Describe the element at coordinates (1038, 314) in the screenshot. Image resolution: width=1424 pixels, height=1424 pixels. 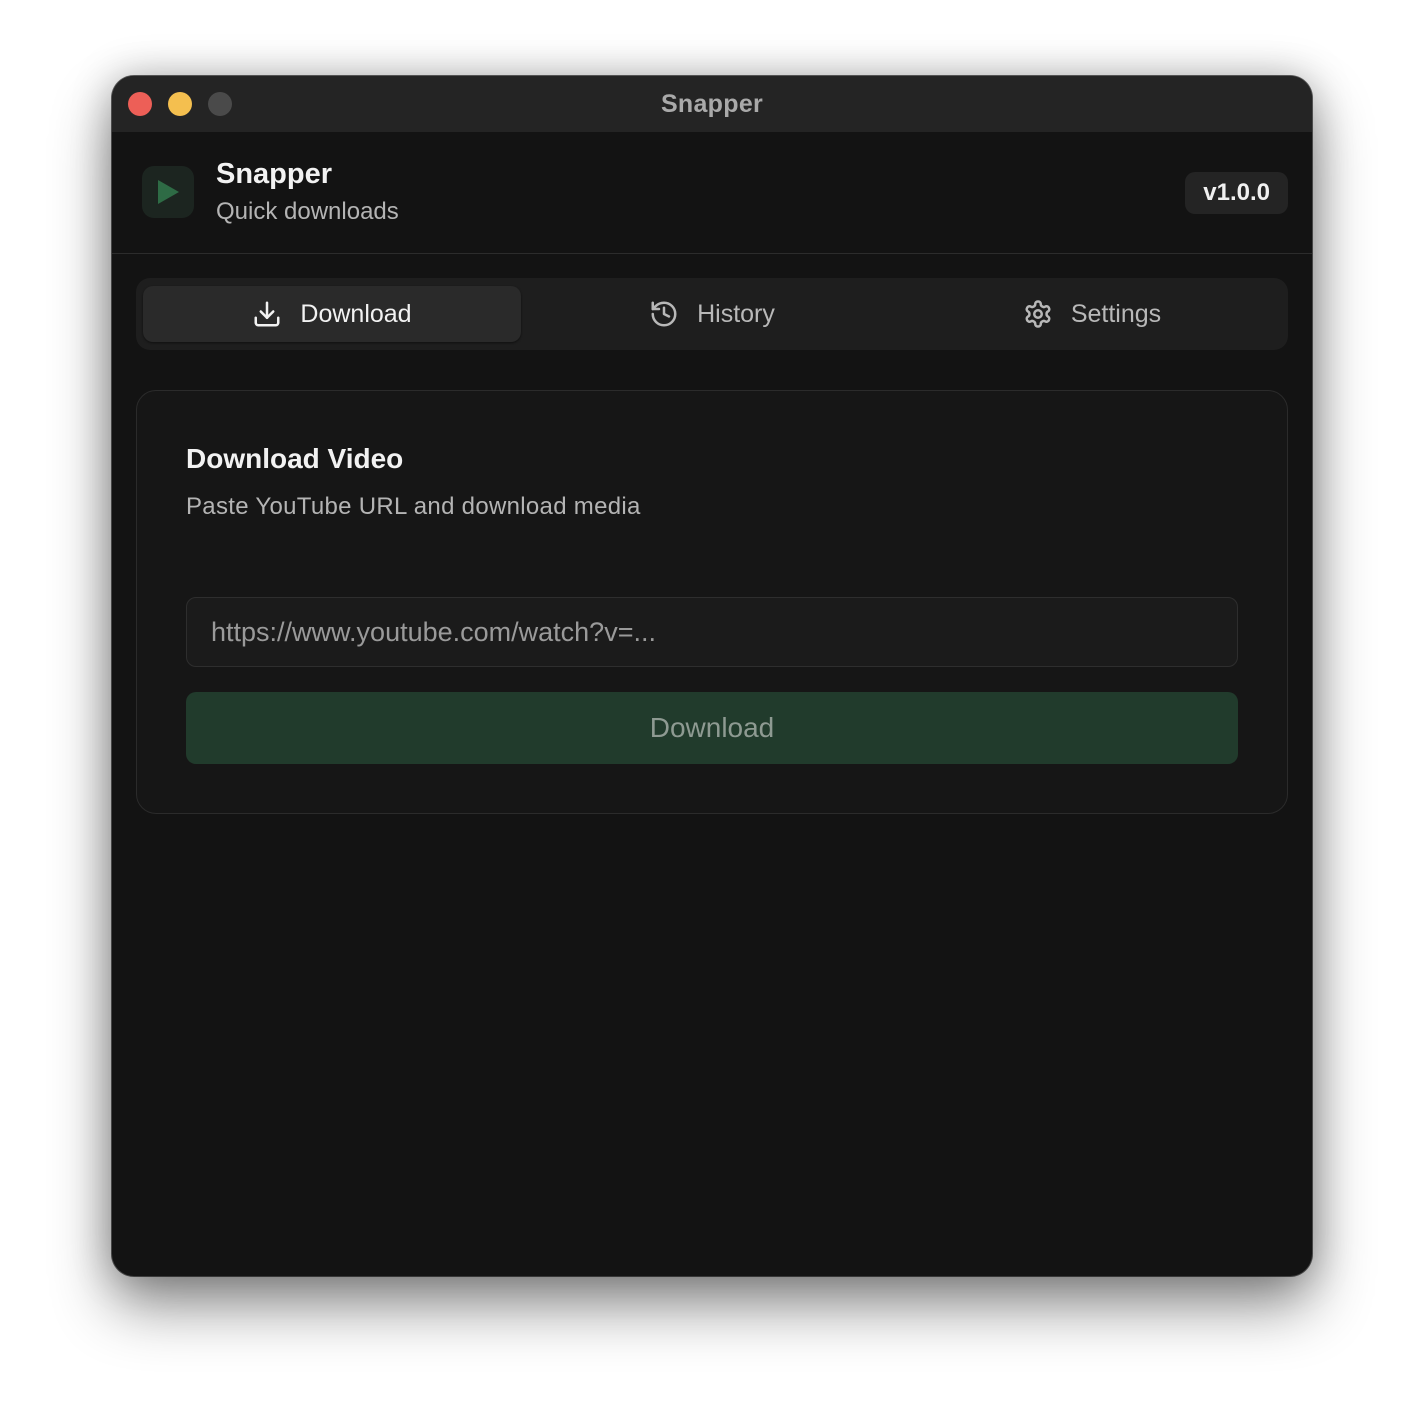
I see `gear-icon` at that location.